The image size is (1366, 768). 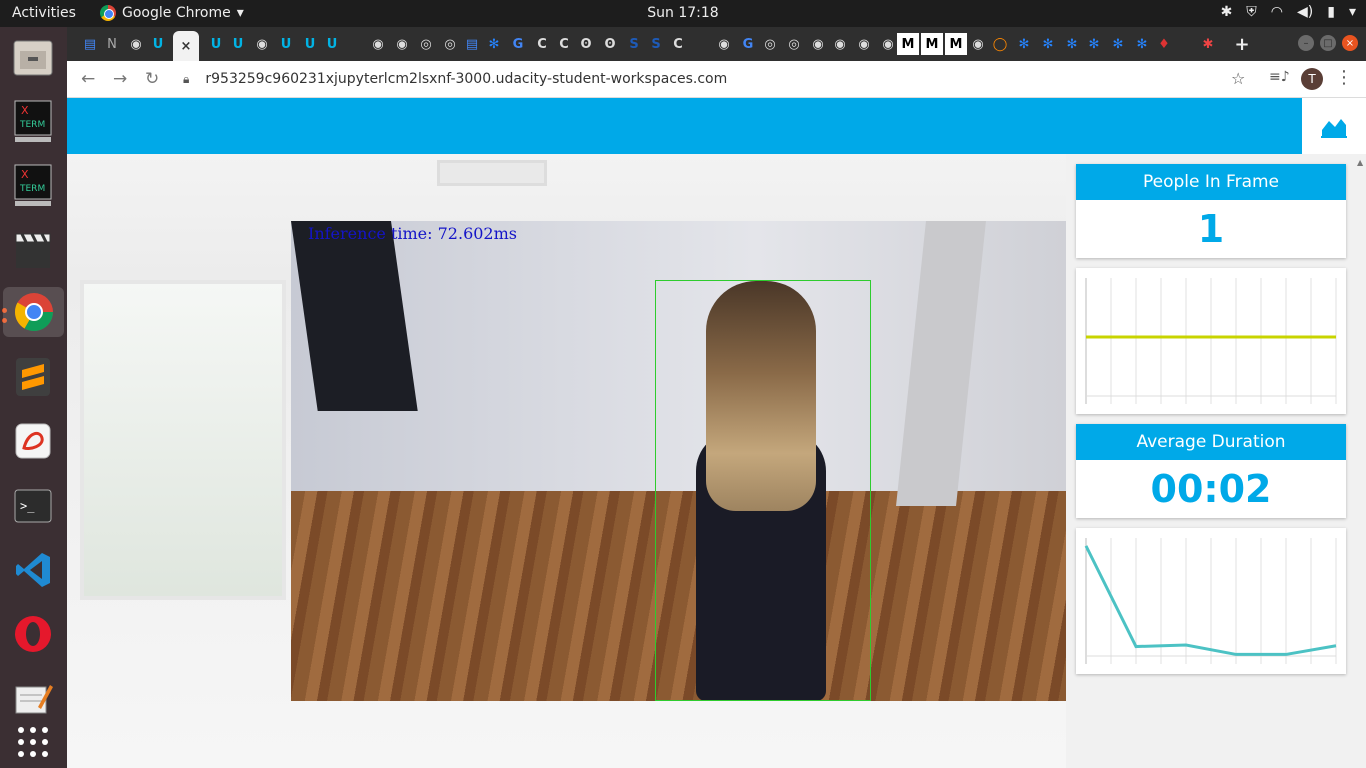 What do you see at coordinates (1211, 601) in the screenshot?
I see `duration-chart-card` at bounding box center [1211, 601].